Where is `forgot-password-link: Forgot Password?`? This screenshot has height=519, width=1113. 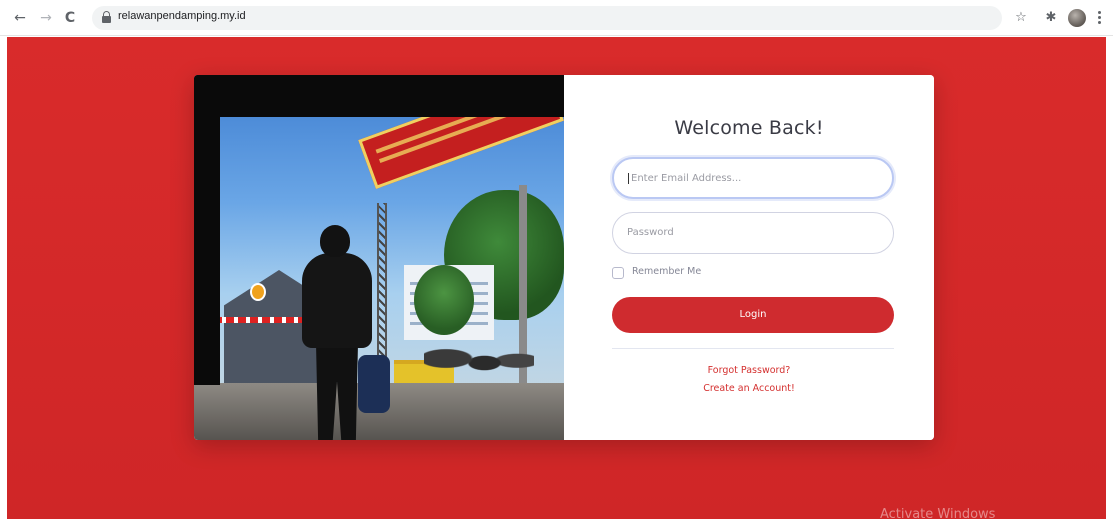 forgot-password-link: Forgot Password? is located at coordinates (749, 370).